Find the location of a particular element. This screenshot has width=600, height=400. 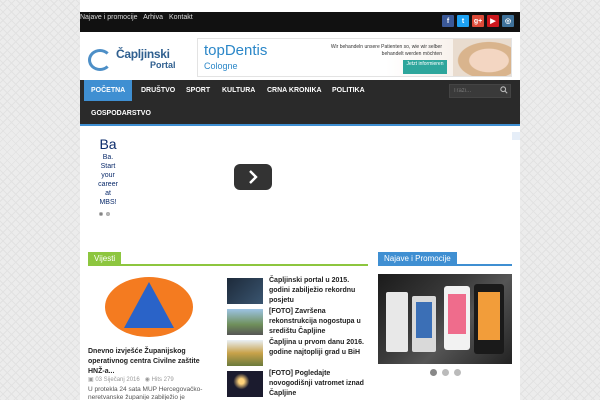

instagram-icon: ◎ is located at coordinates (508, 21).